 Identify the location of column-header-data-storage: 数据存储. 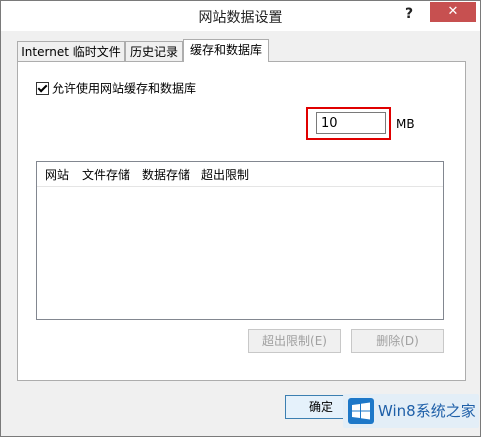
(166, 174).